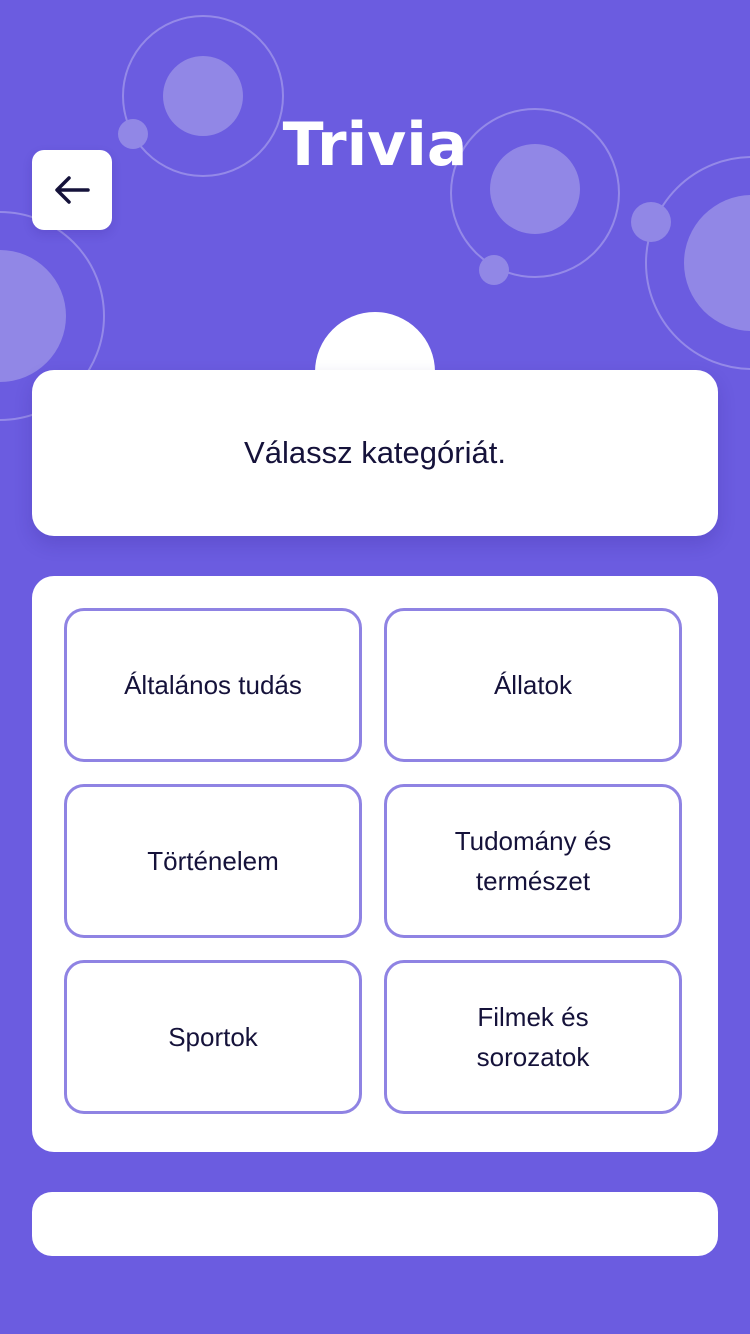 This screenshot has height=1334, width=750. I want to click on progress-bar, so click(375, 1224).